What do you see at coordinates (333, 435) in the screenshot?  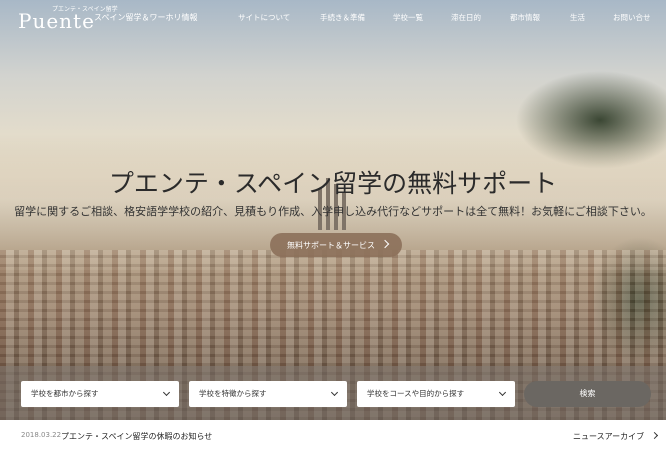 I see `news-strip: 2018.03.22 プエンテ・スペイン留学の休暇のお知らせ ニュースアーカイブ` at bounding box center [333, 435].